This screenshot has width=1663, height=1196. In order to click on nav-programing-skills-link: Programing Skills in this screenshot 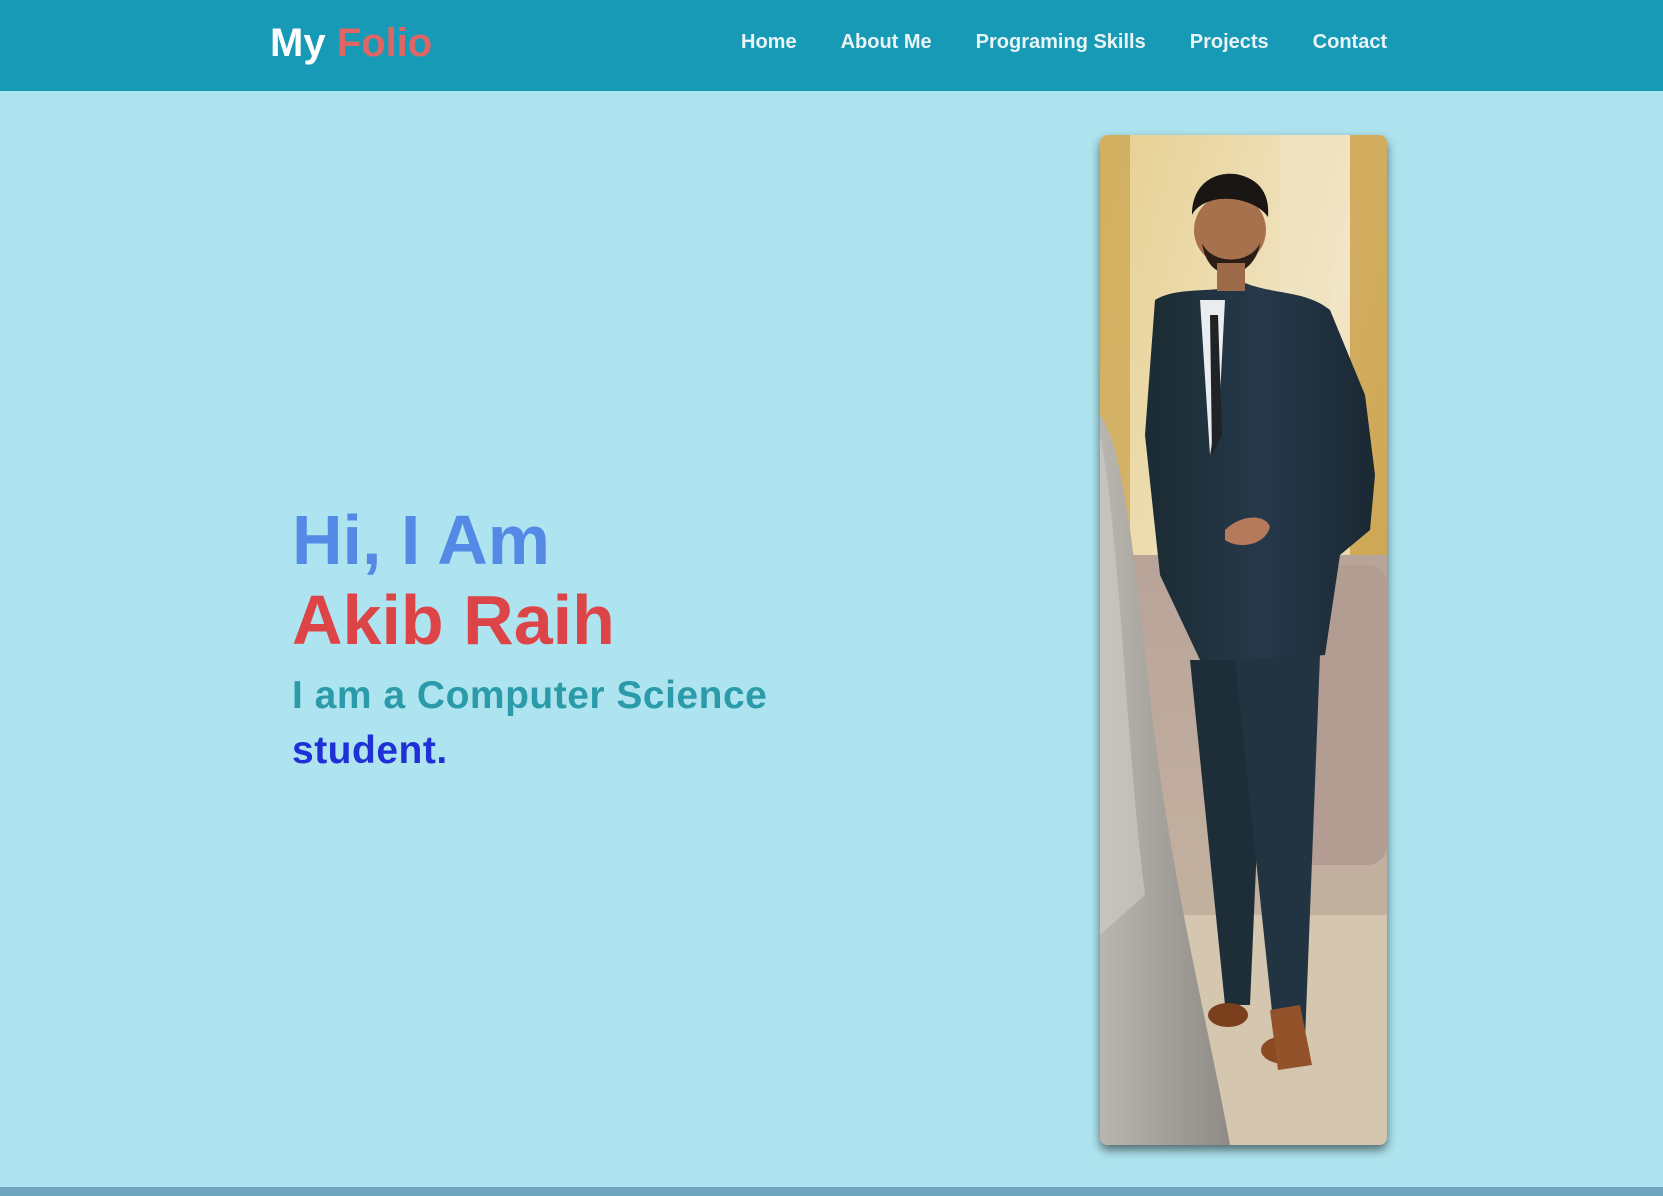, I will do `click(1061, 42)`.